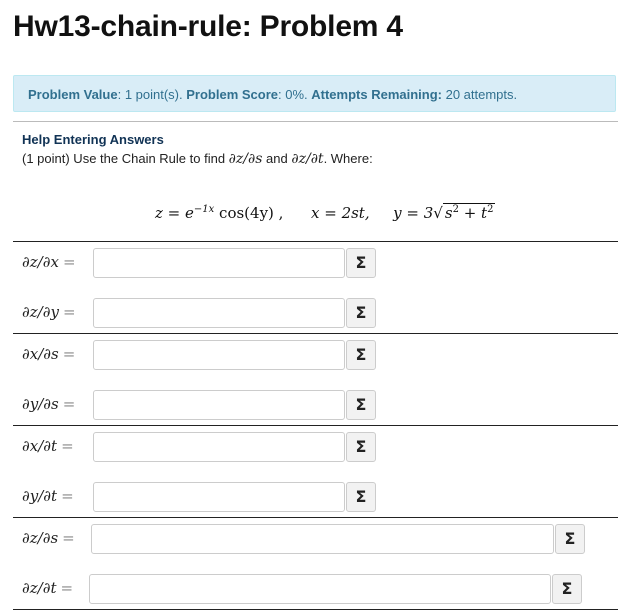 This screenshot has width=618, height=613. What do you see at coordinates (40, 538) in the screenshot?
I see `answer-label-text: ∂z/∂s` at bounding box center [40, 538].